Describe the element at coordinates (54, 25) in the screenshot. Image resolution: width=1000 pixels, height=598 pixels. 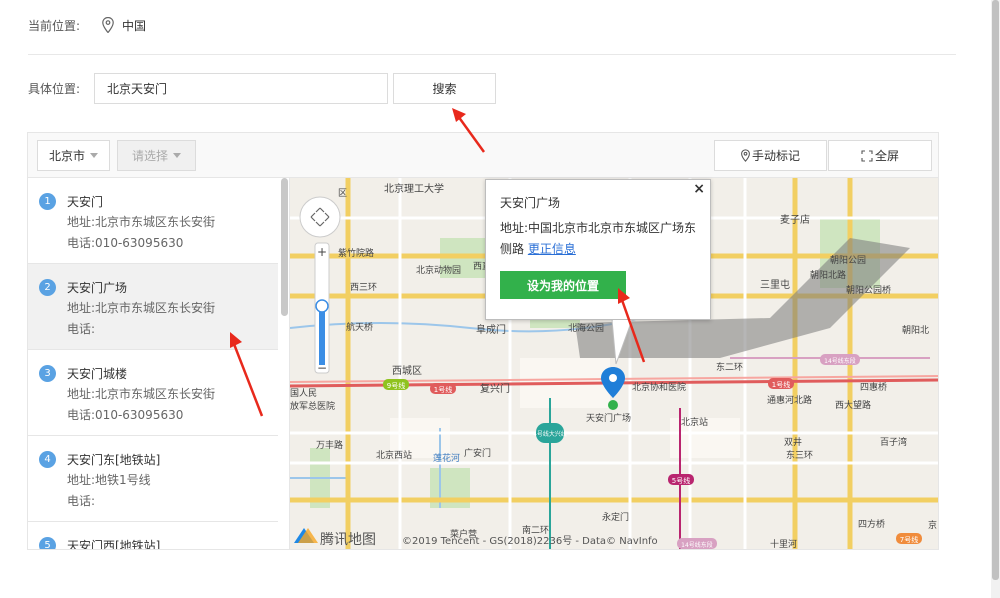
I see `current-location-label: 当前位置:` at that location.